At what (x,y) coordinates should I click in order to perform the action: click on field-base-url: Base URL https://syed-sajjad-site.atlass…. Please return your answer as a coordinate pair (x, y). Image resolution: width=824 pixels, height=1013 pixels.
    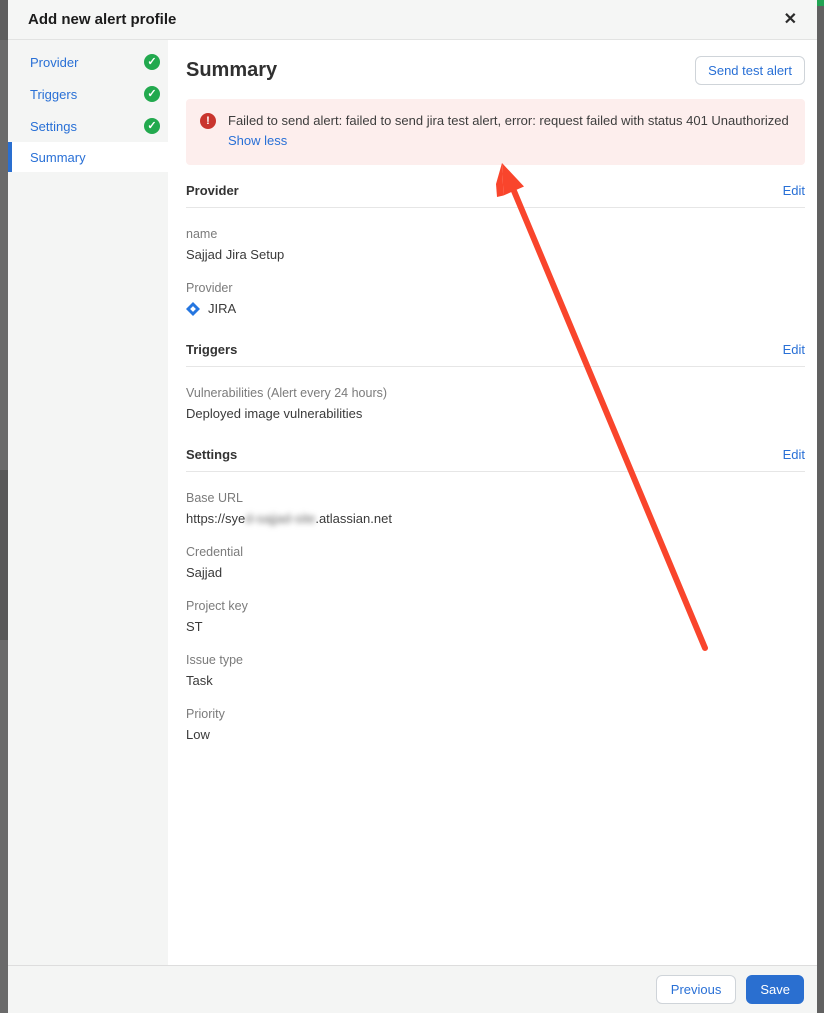
    Looking at the image, I should click on (289, 509).